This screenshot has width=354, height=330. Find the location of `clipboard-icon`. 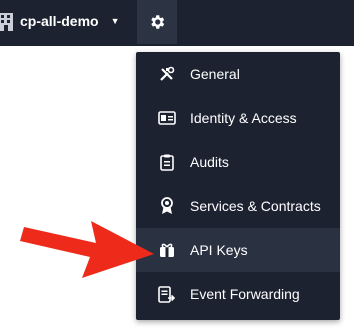

clipboard-icon is located at coordinates (167, 162).